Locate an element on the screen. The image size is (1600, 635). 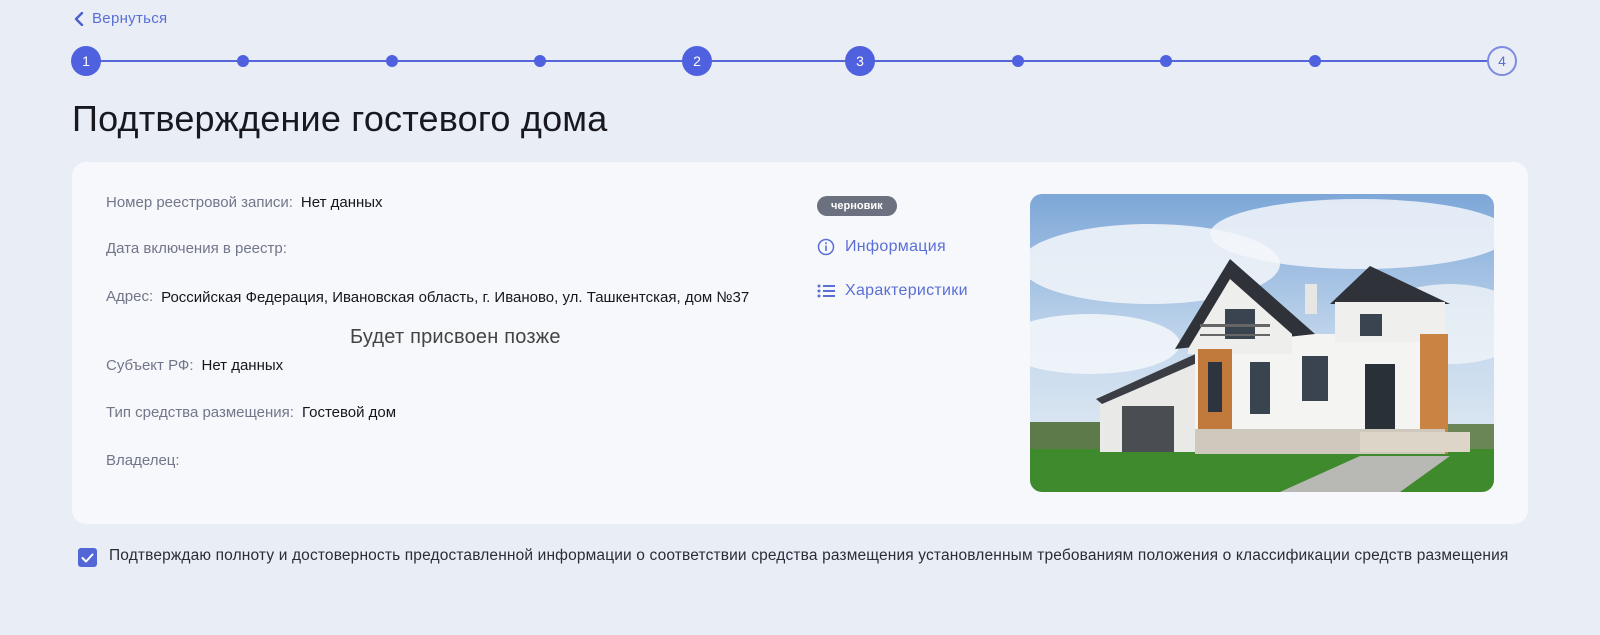
owner-row: Владелец: is located at coordinates (143, 460).